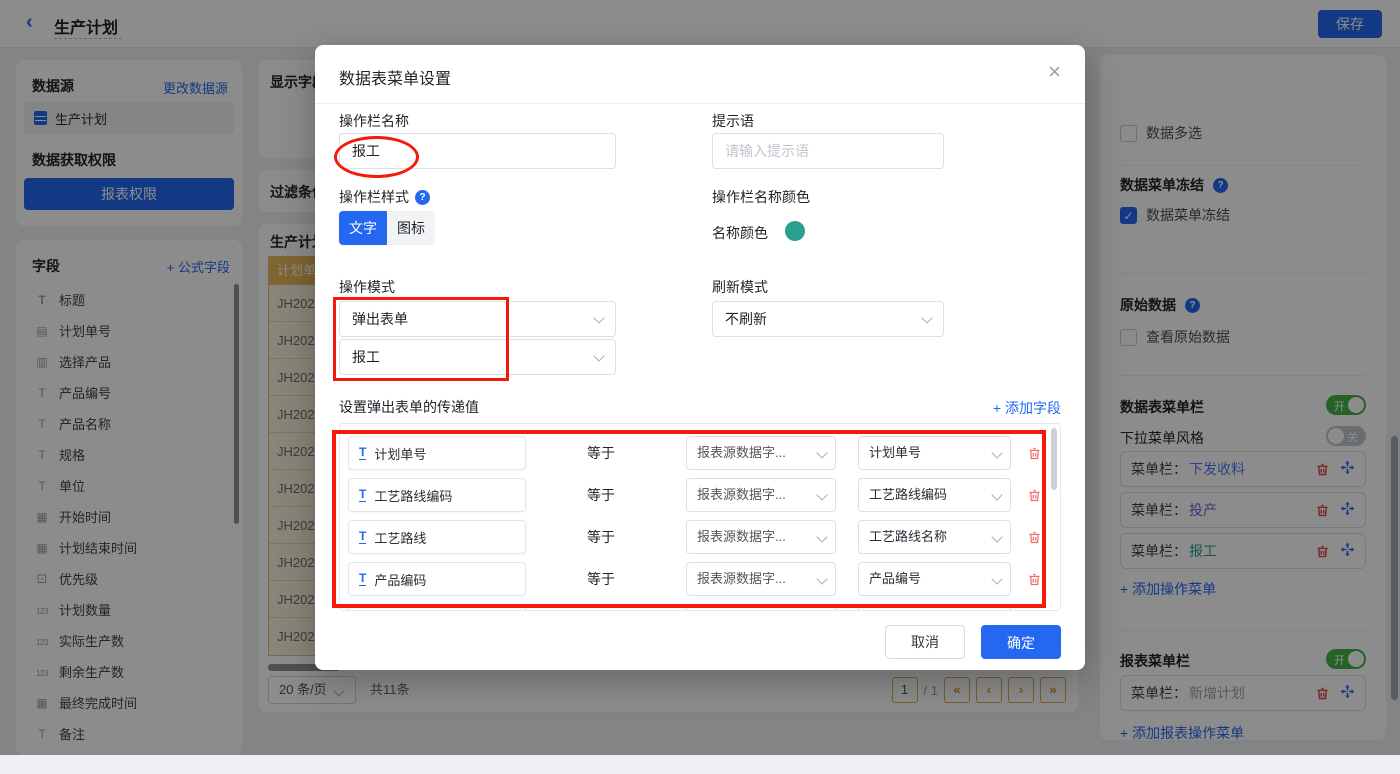 The height and width of the screenshot is (774, 1400). What do you see at coordinates (477, 319) in the screenshot?
I see `action-mode-select: 弹出表单` at bounding box center [477, 319].